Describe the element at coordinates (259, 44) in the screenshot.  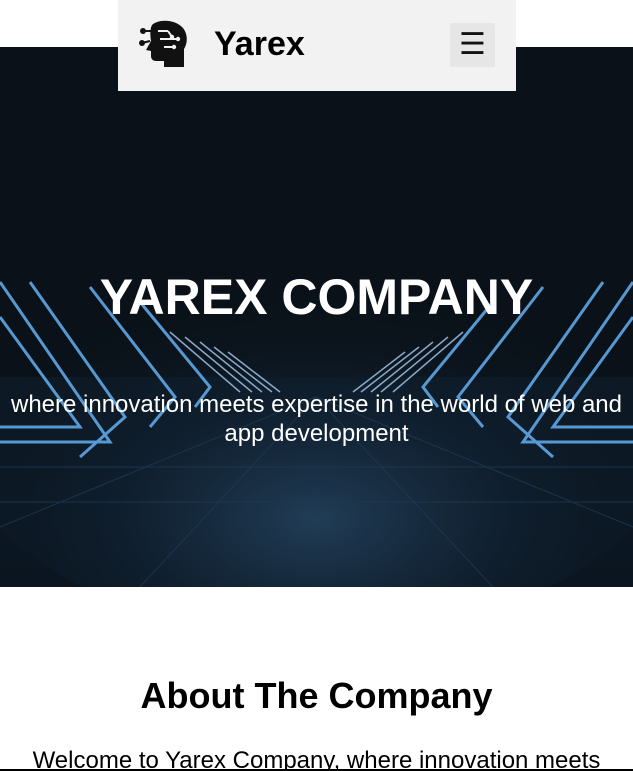
I see `brand-name: Yarex` at that location.